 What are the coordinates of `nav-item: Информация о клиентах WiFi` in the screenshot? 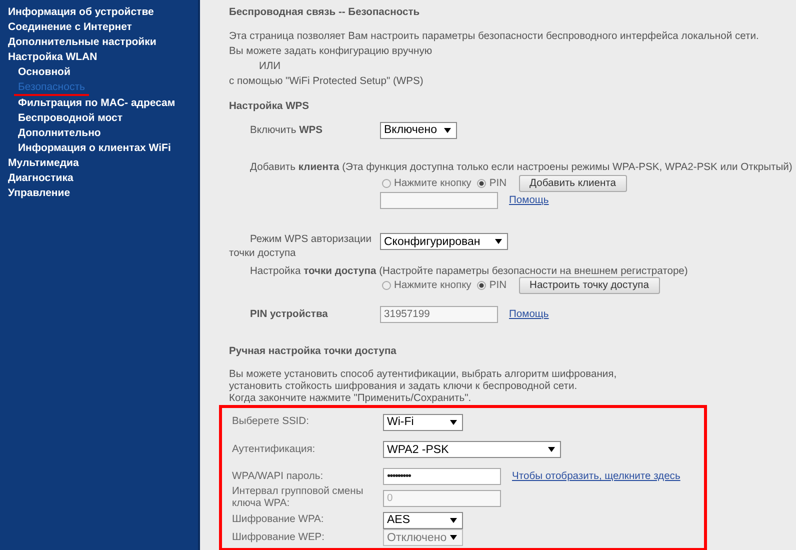 It's located at (85, 148).